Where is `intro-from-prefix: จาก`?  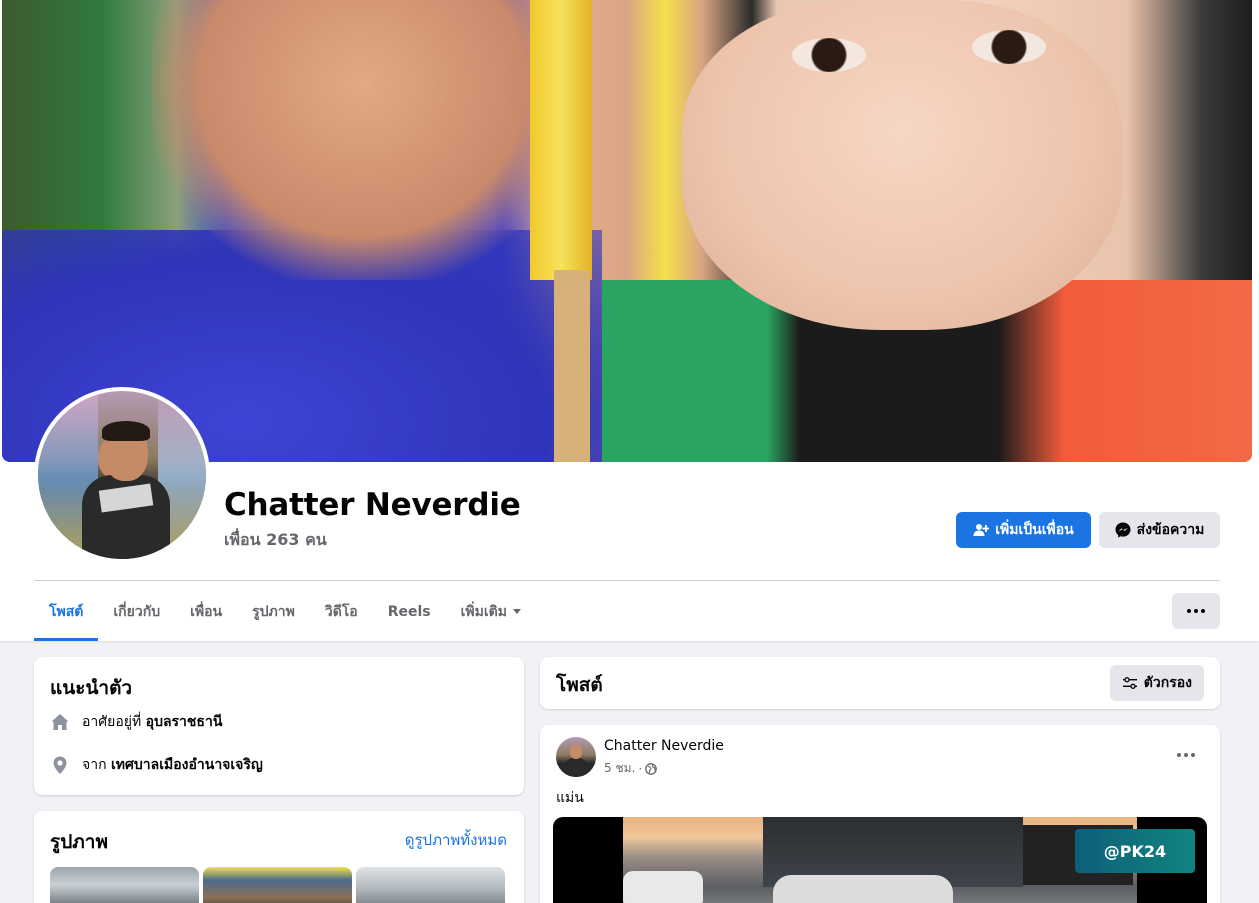
intro-from-prefix: จาก is located at coordinates (94, 765).